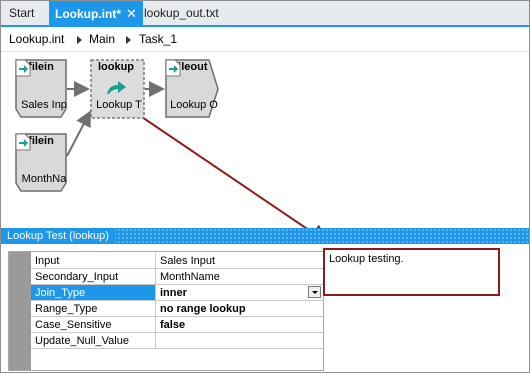 The width and height of the screenshot is (530, 373). I want to click on grid-gutter, so click(20, 311).